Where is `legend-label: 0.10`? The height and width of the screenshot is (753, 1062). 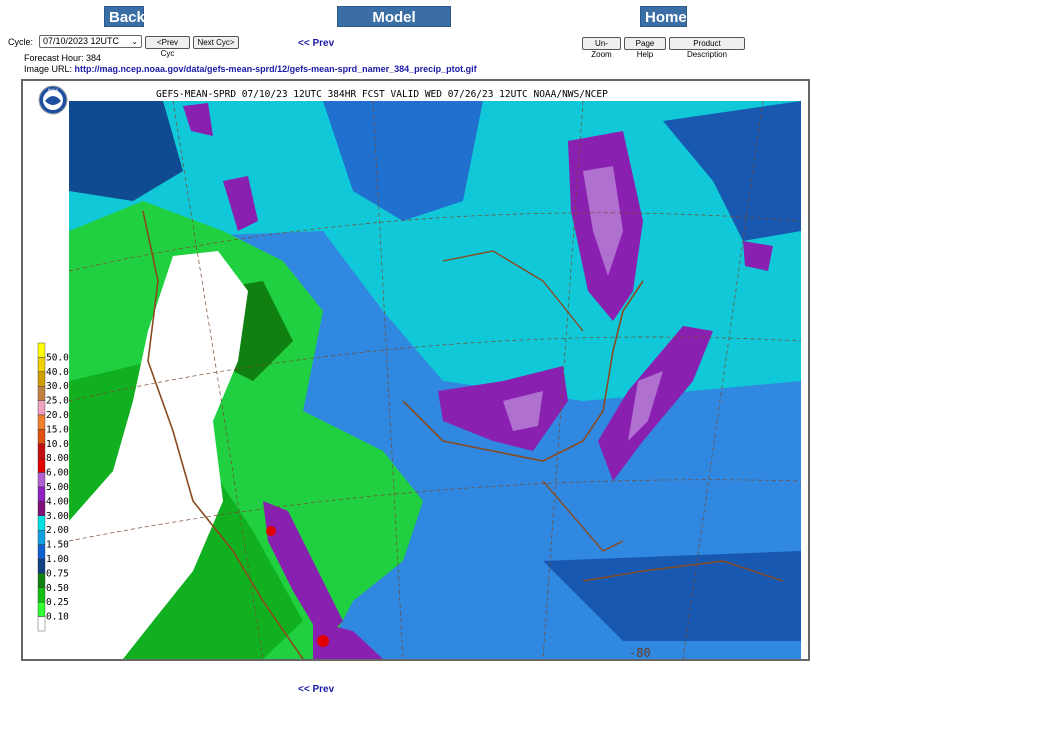
legend-label: 0.10 is located at coordinates (57, 617).